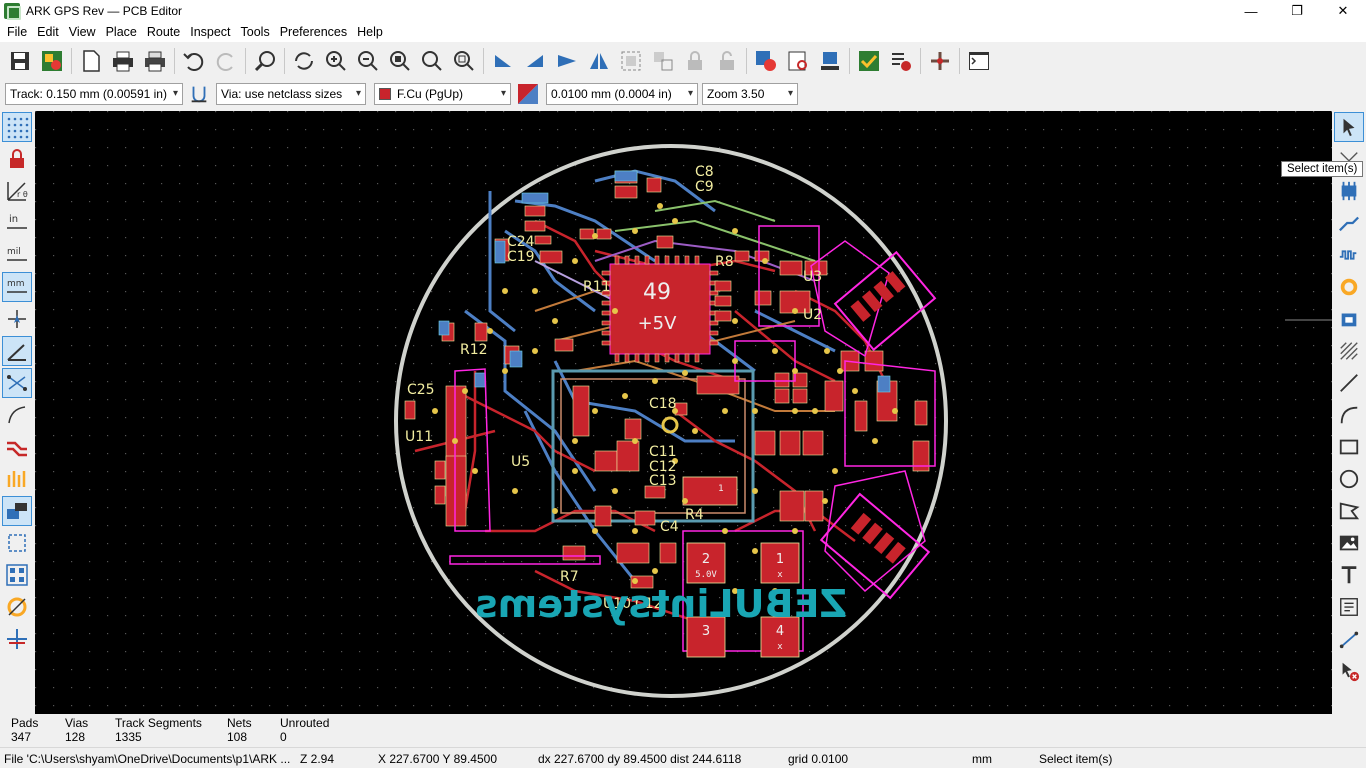 This screenshot has height=768, width=1366. Describe the element at coordinates (798, 61) in the screenshot. I see `footprint-browser-icon` at that location.